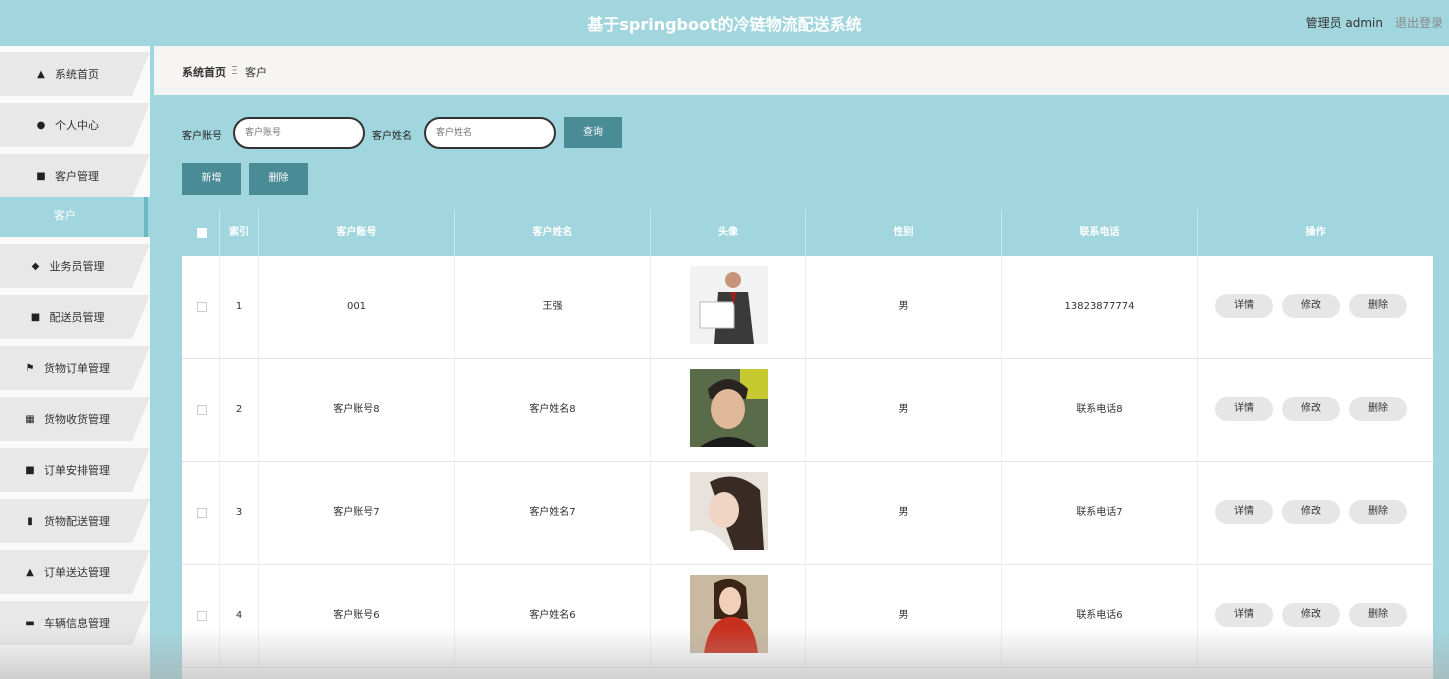  Describe the element at coordinates (239, 410) in the screenshot. I see `cell-index: 2` at that location.